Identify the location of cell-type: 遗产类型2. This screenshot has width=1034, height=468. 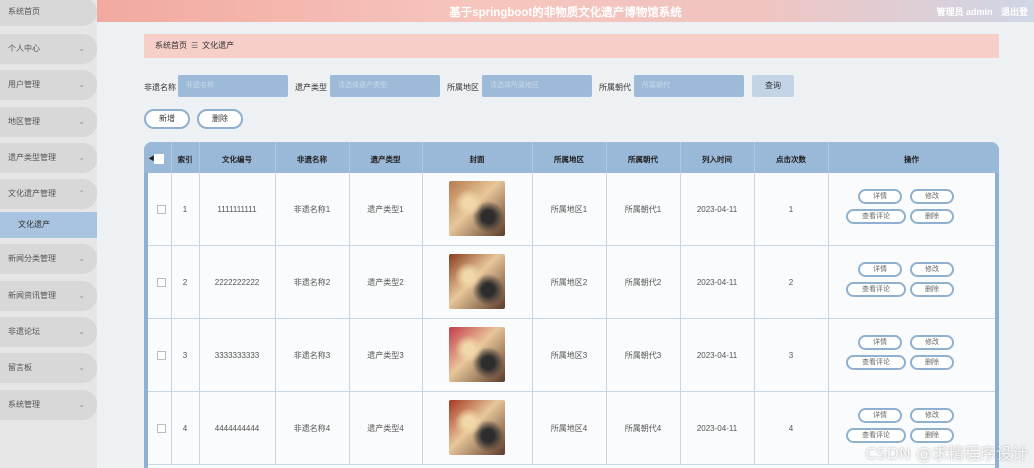
(385, 282).